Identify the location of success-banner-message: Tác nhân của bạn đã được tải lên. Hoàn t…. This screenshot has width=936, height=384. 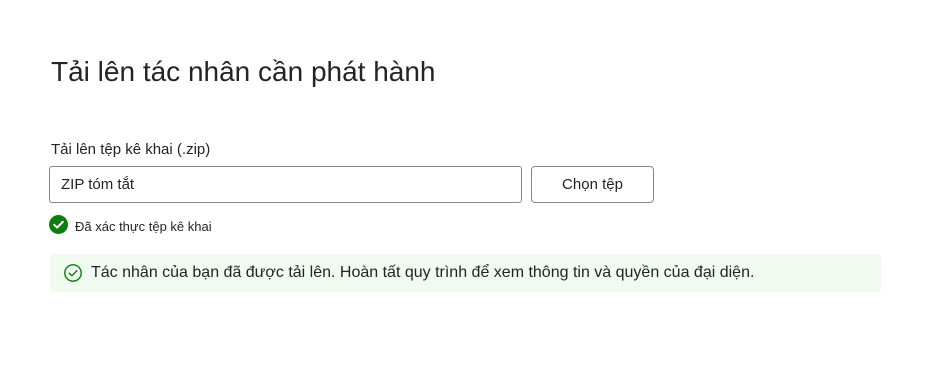
(423, 272).